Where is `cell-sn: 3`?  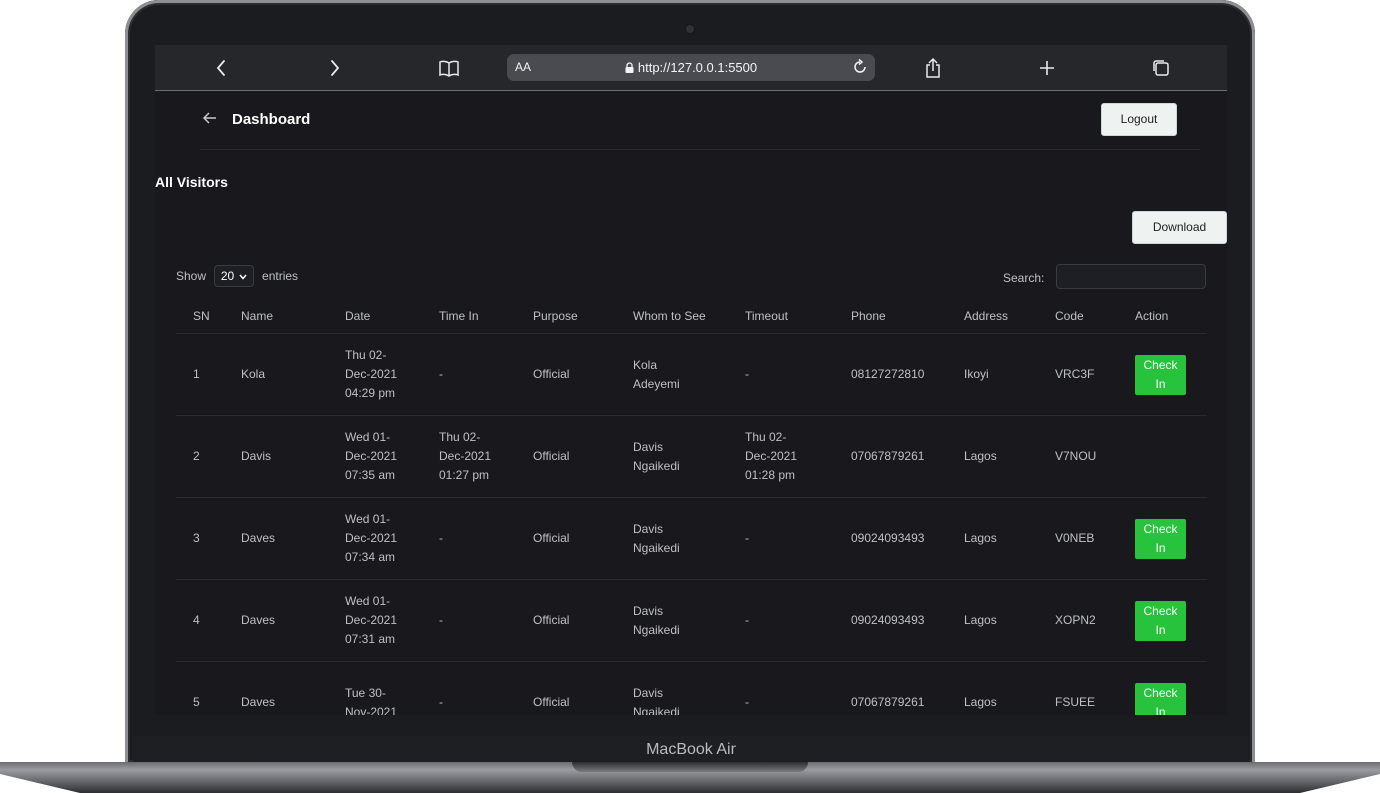 cell-sn: 3 is located at coordinates (208, 538).